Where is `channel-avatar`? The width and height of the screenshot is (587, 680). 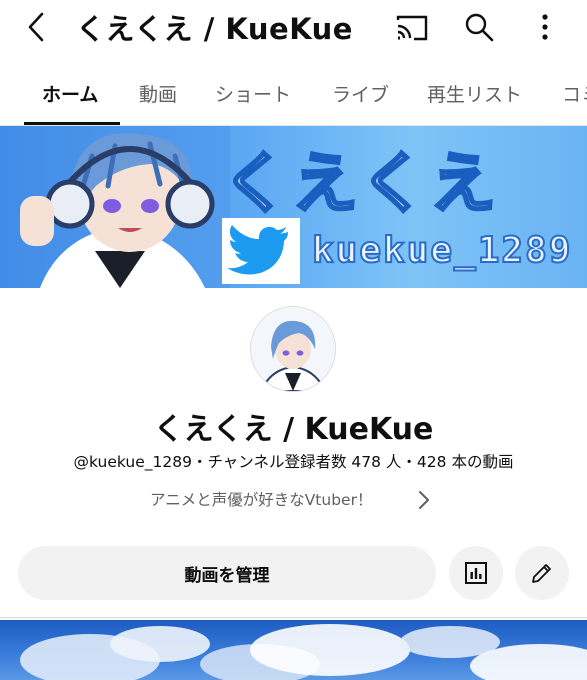 channel-avatar is located at coordinates (293, 349).